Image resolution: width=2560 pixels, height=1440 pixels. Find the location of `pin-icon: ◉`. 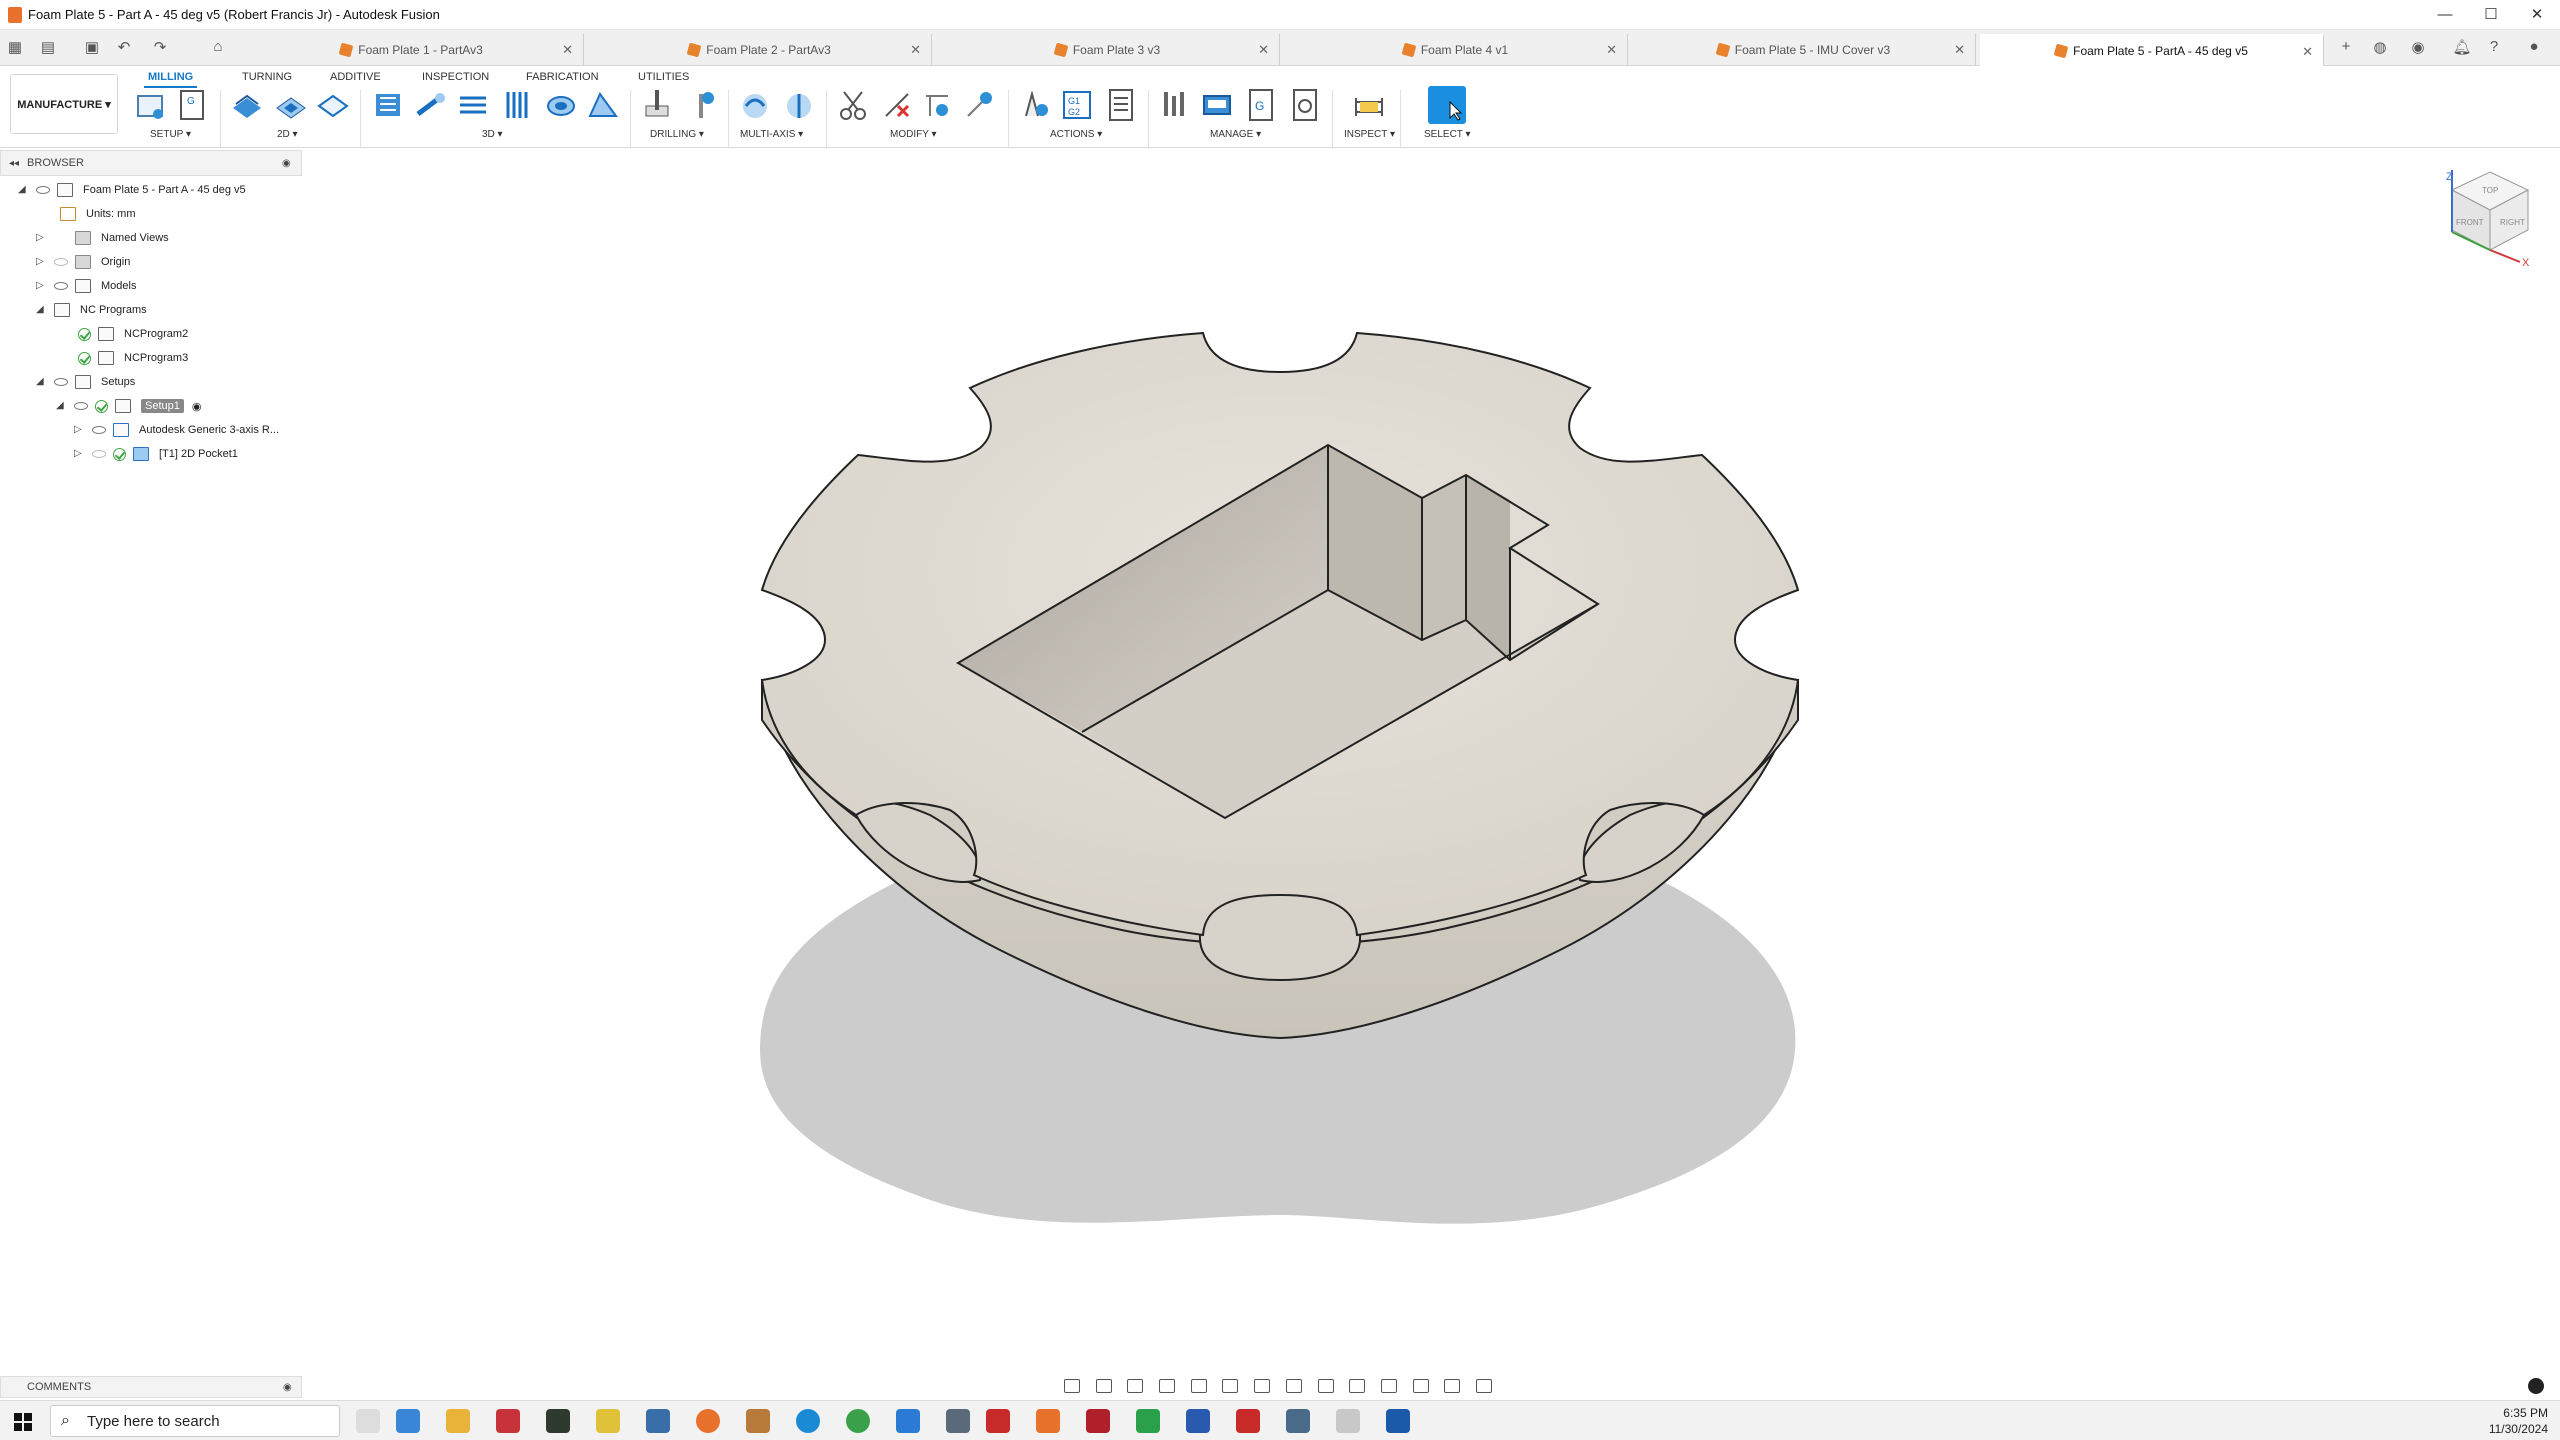

pin-icon: ◉ is located at coordinates (286, 163).